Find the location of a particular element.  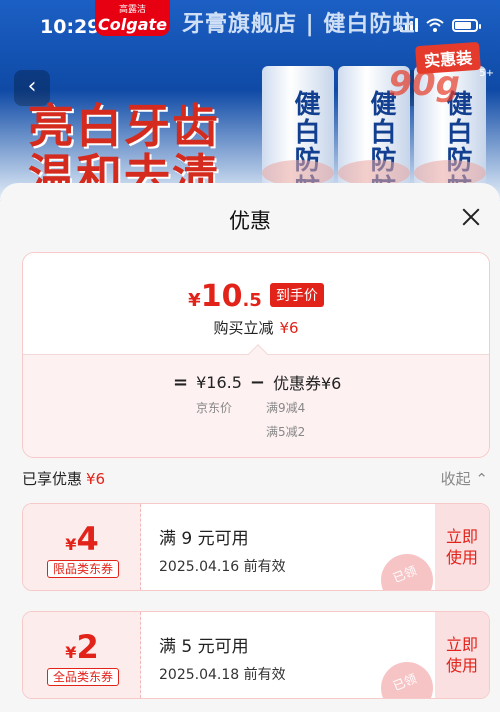

enjoyed-discount-row: 已享优惠 ¥6 收起 ⌃ is located at coordinates (256, 479).